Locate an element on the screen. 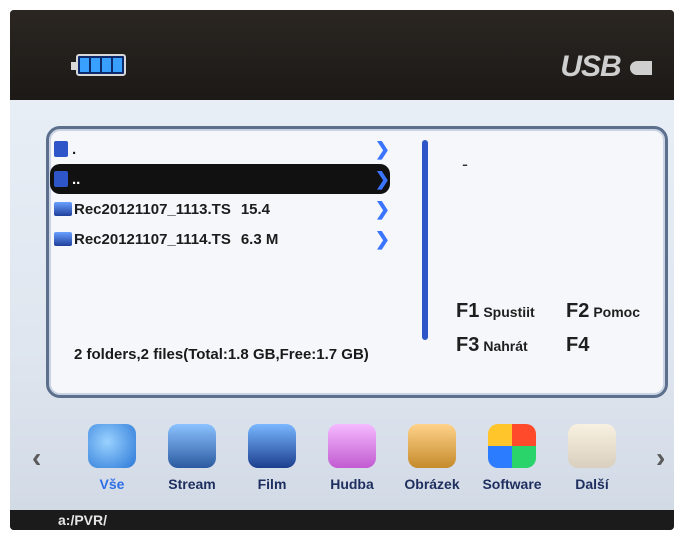 The width and height of the screenshot is (682, 534). item-name: . is located at coordinates (74, 149).